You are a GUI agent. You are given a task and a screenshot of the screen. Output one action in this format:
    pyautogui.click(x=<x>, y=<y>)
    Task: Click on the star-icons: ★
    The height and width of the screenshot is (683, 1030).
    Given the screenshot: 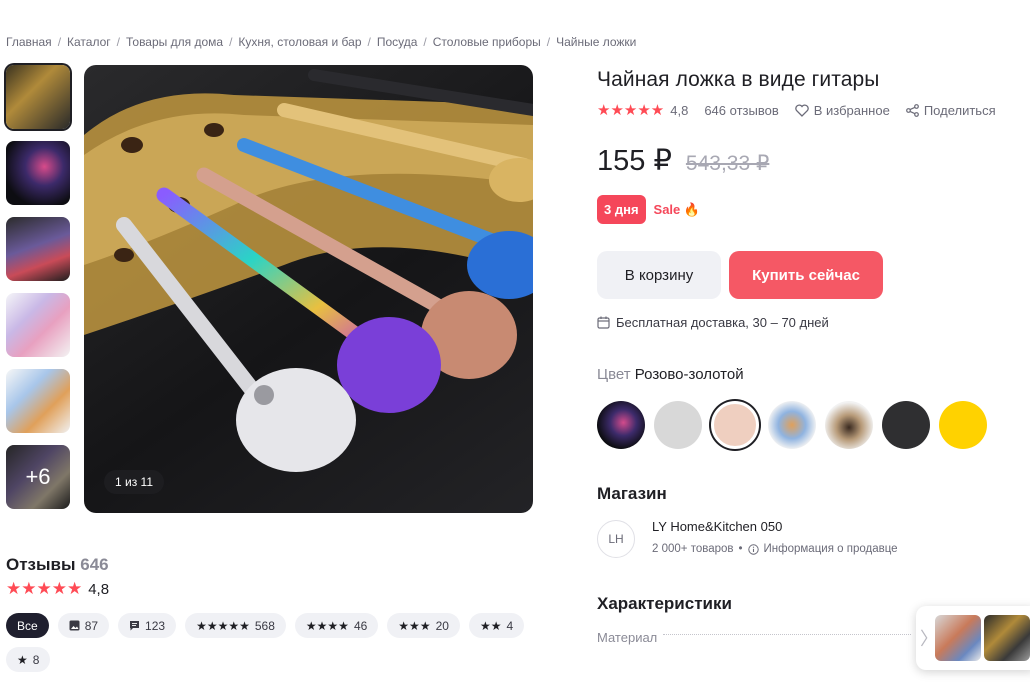 What is the action you would take?
    pyautogui.click(x=22, y=659)
    